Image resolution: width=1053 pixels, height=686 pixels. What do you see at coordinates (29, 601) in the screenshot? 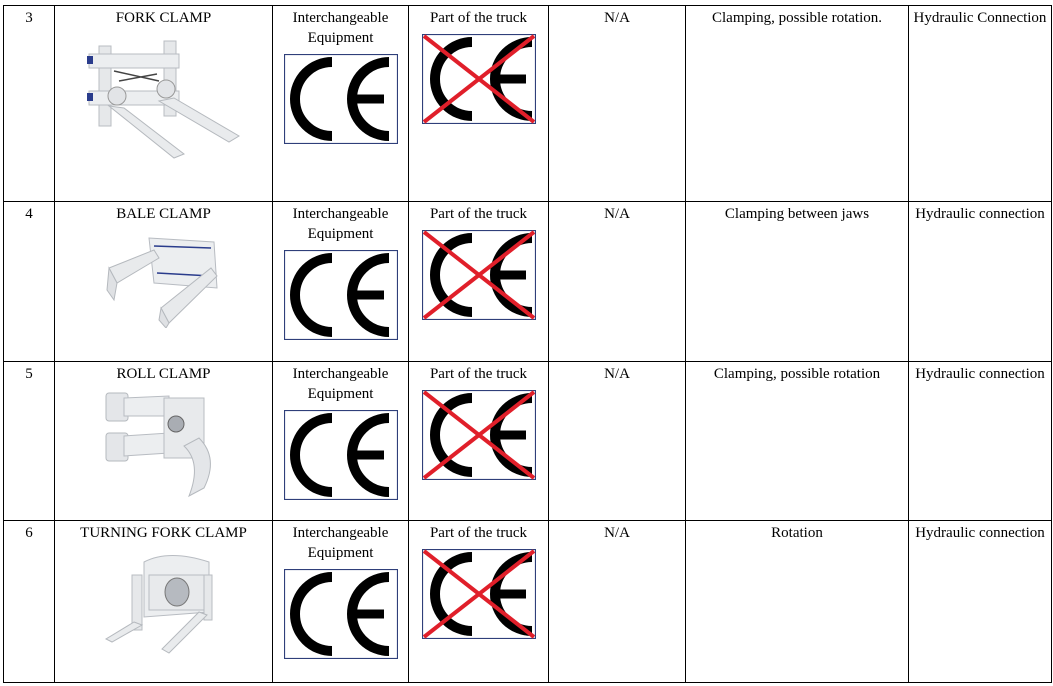
I see `row-number: 6` at bounding box center [29, 601].